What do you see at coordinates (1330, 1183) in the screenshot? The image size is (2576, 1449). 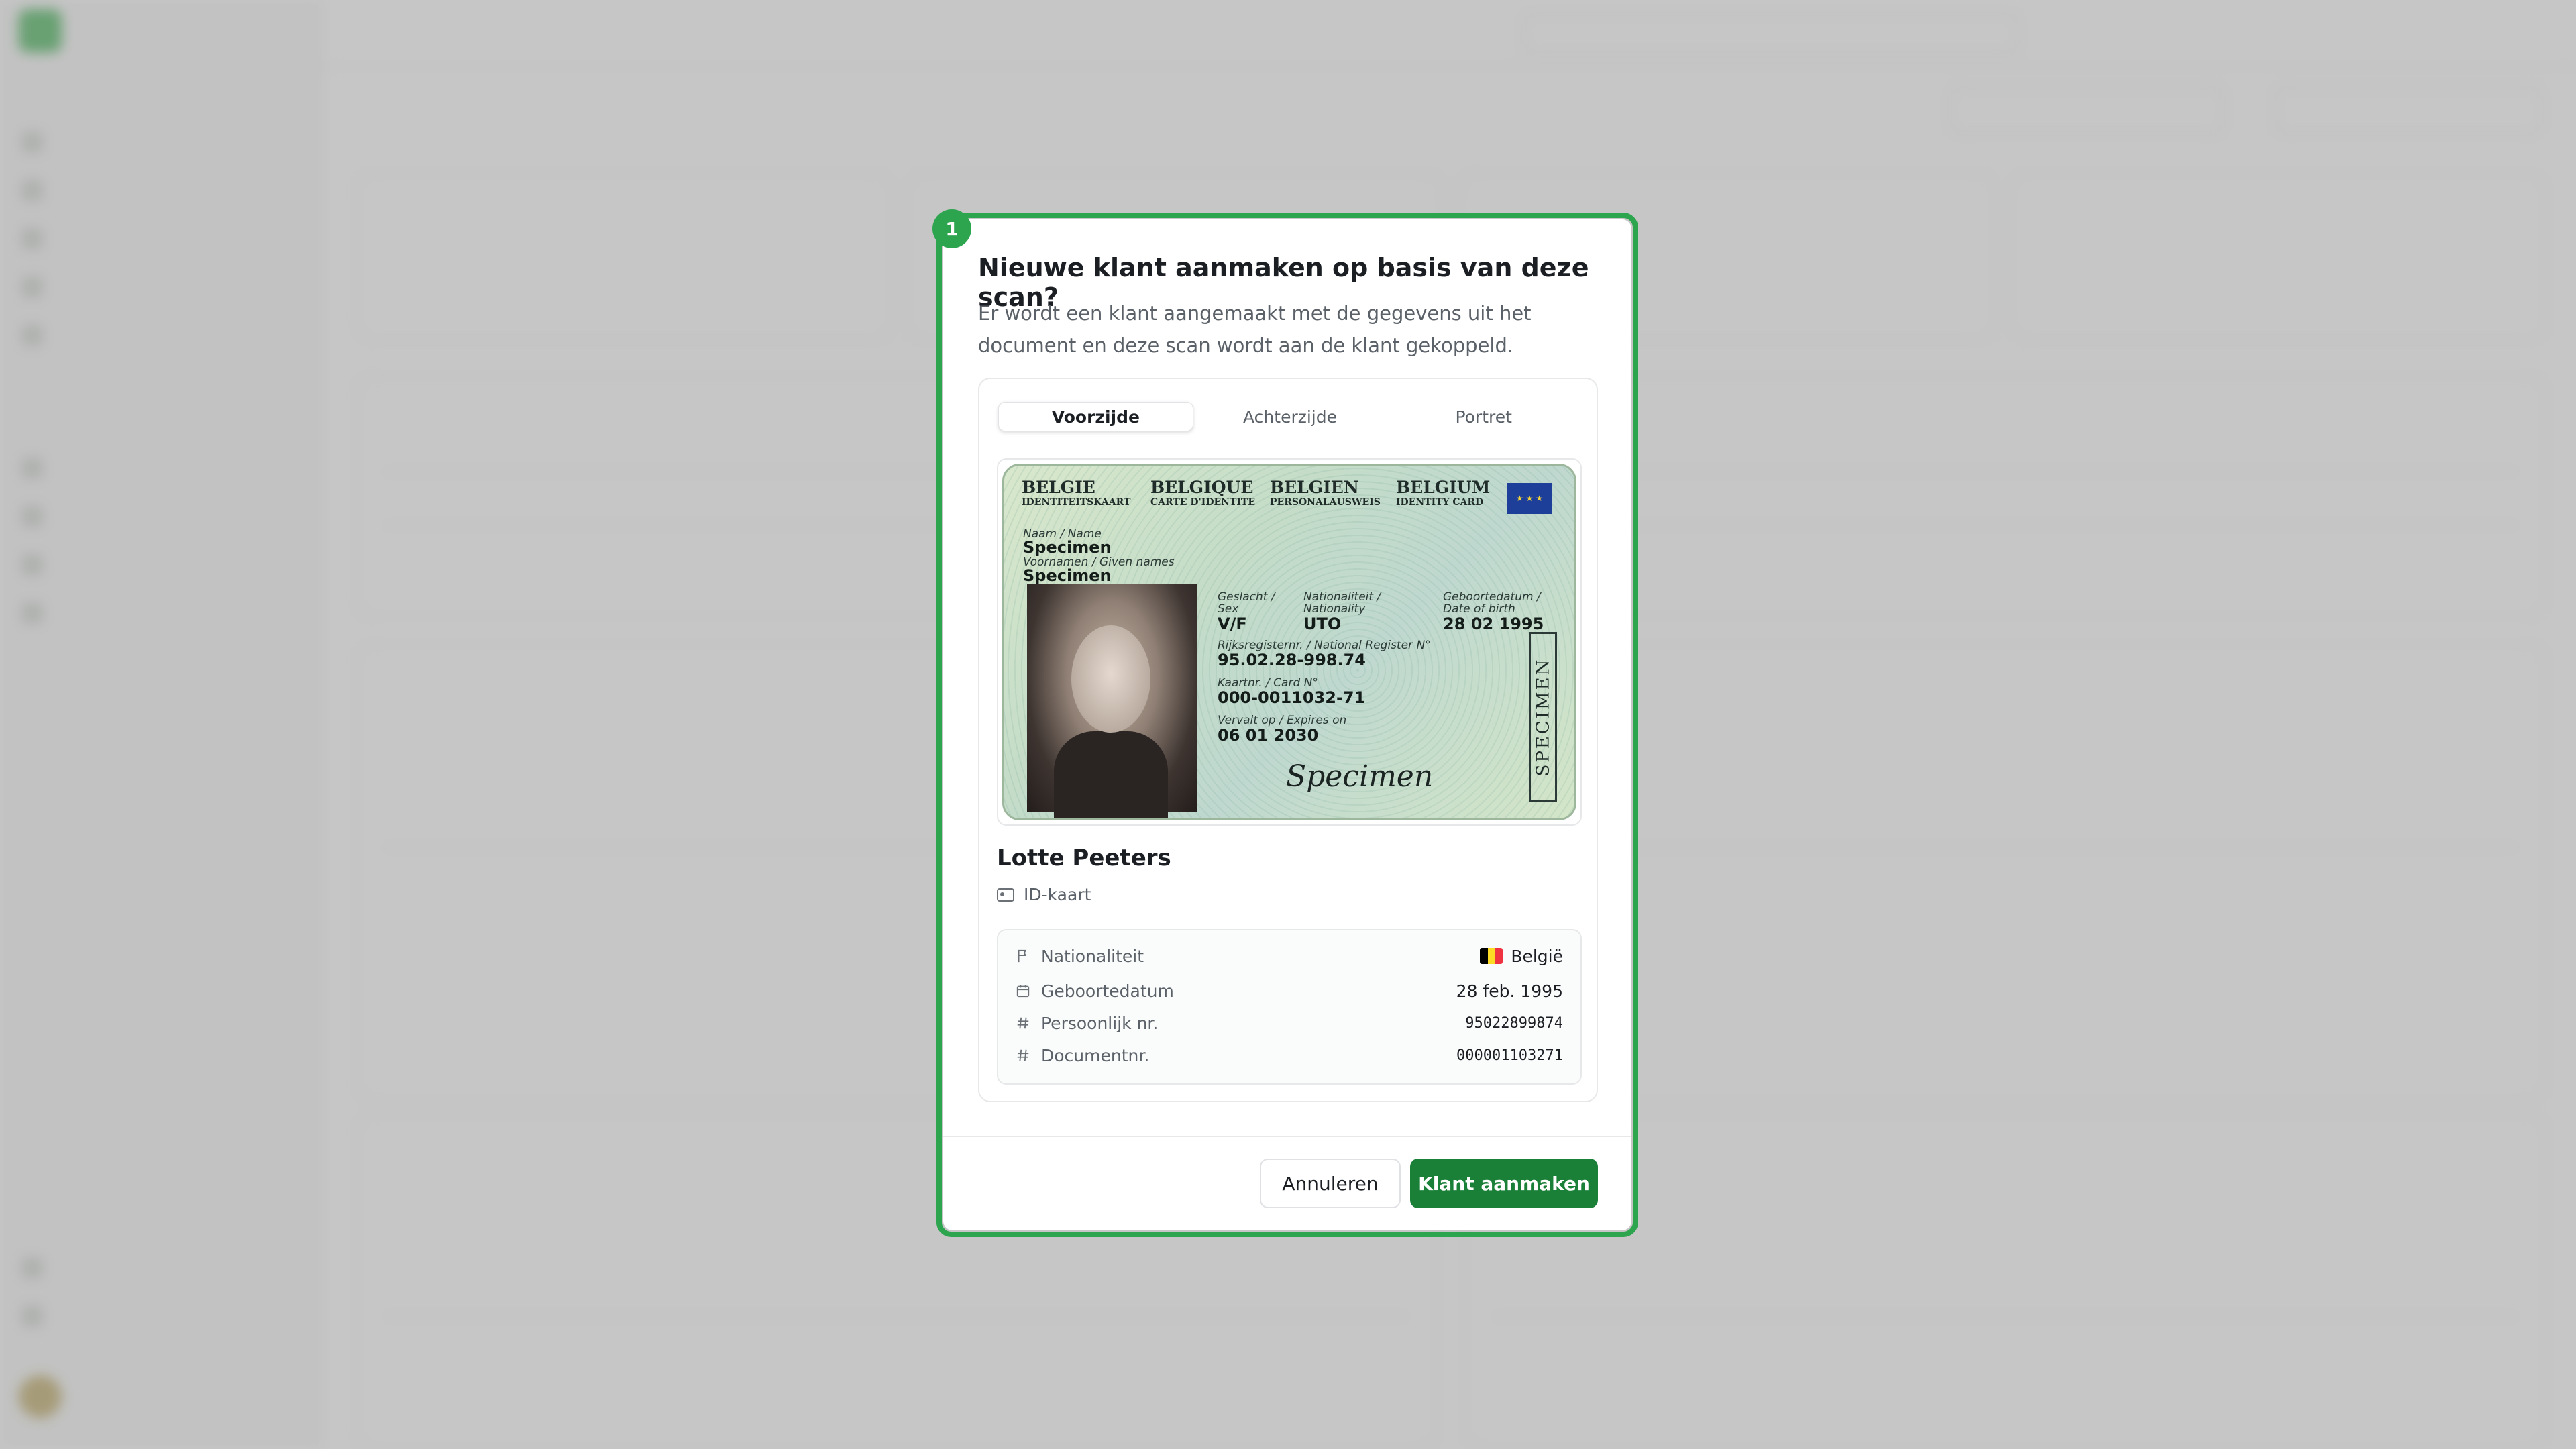 I see `cancel-button: Annuleren` at bounding box center [1330, 1183].